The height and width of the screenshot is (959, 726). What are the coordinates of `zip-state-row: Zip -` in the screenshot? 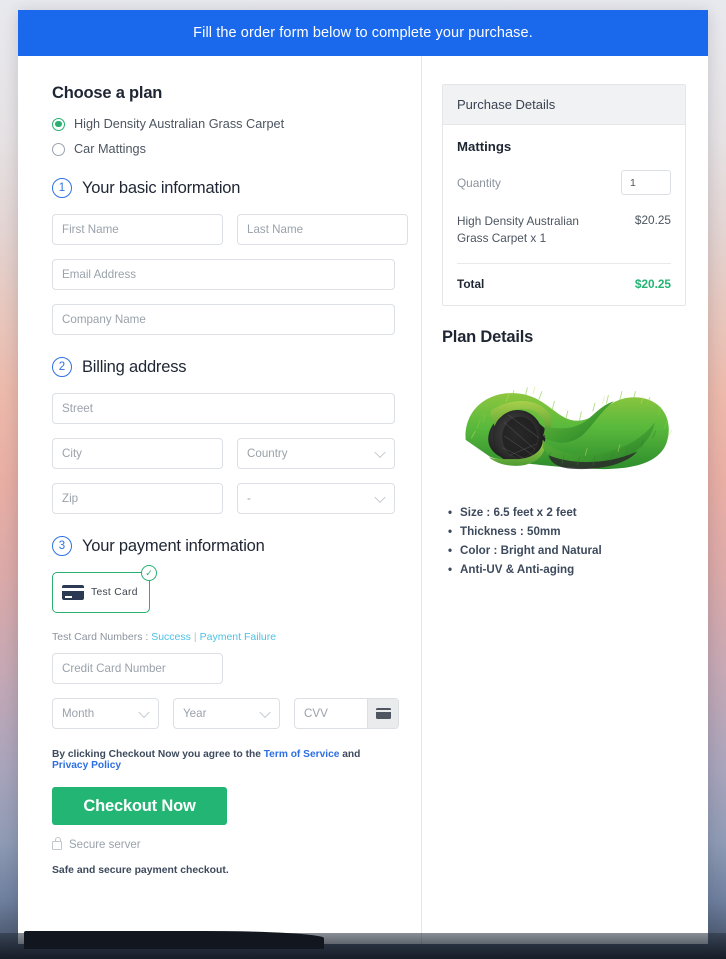 It's located at (223, 498).